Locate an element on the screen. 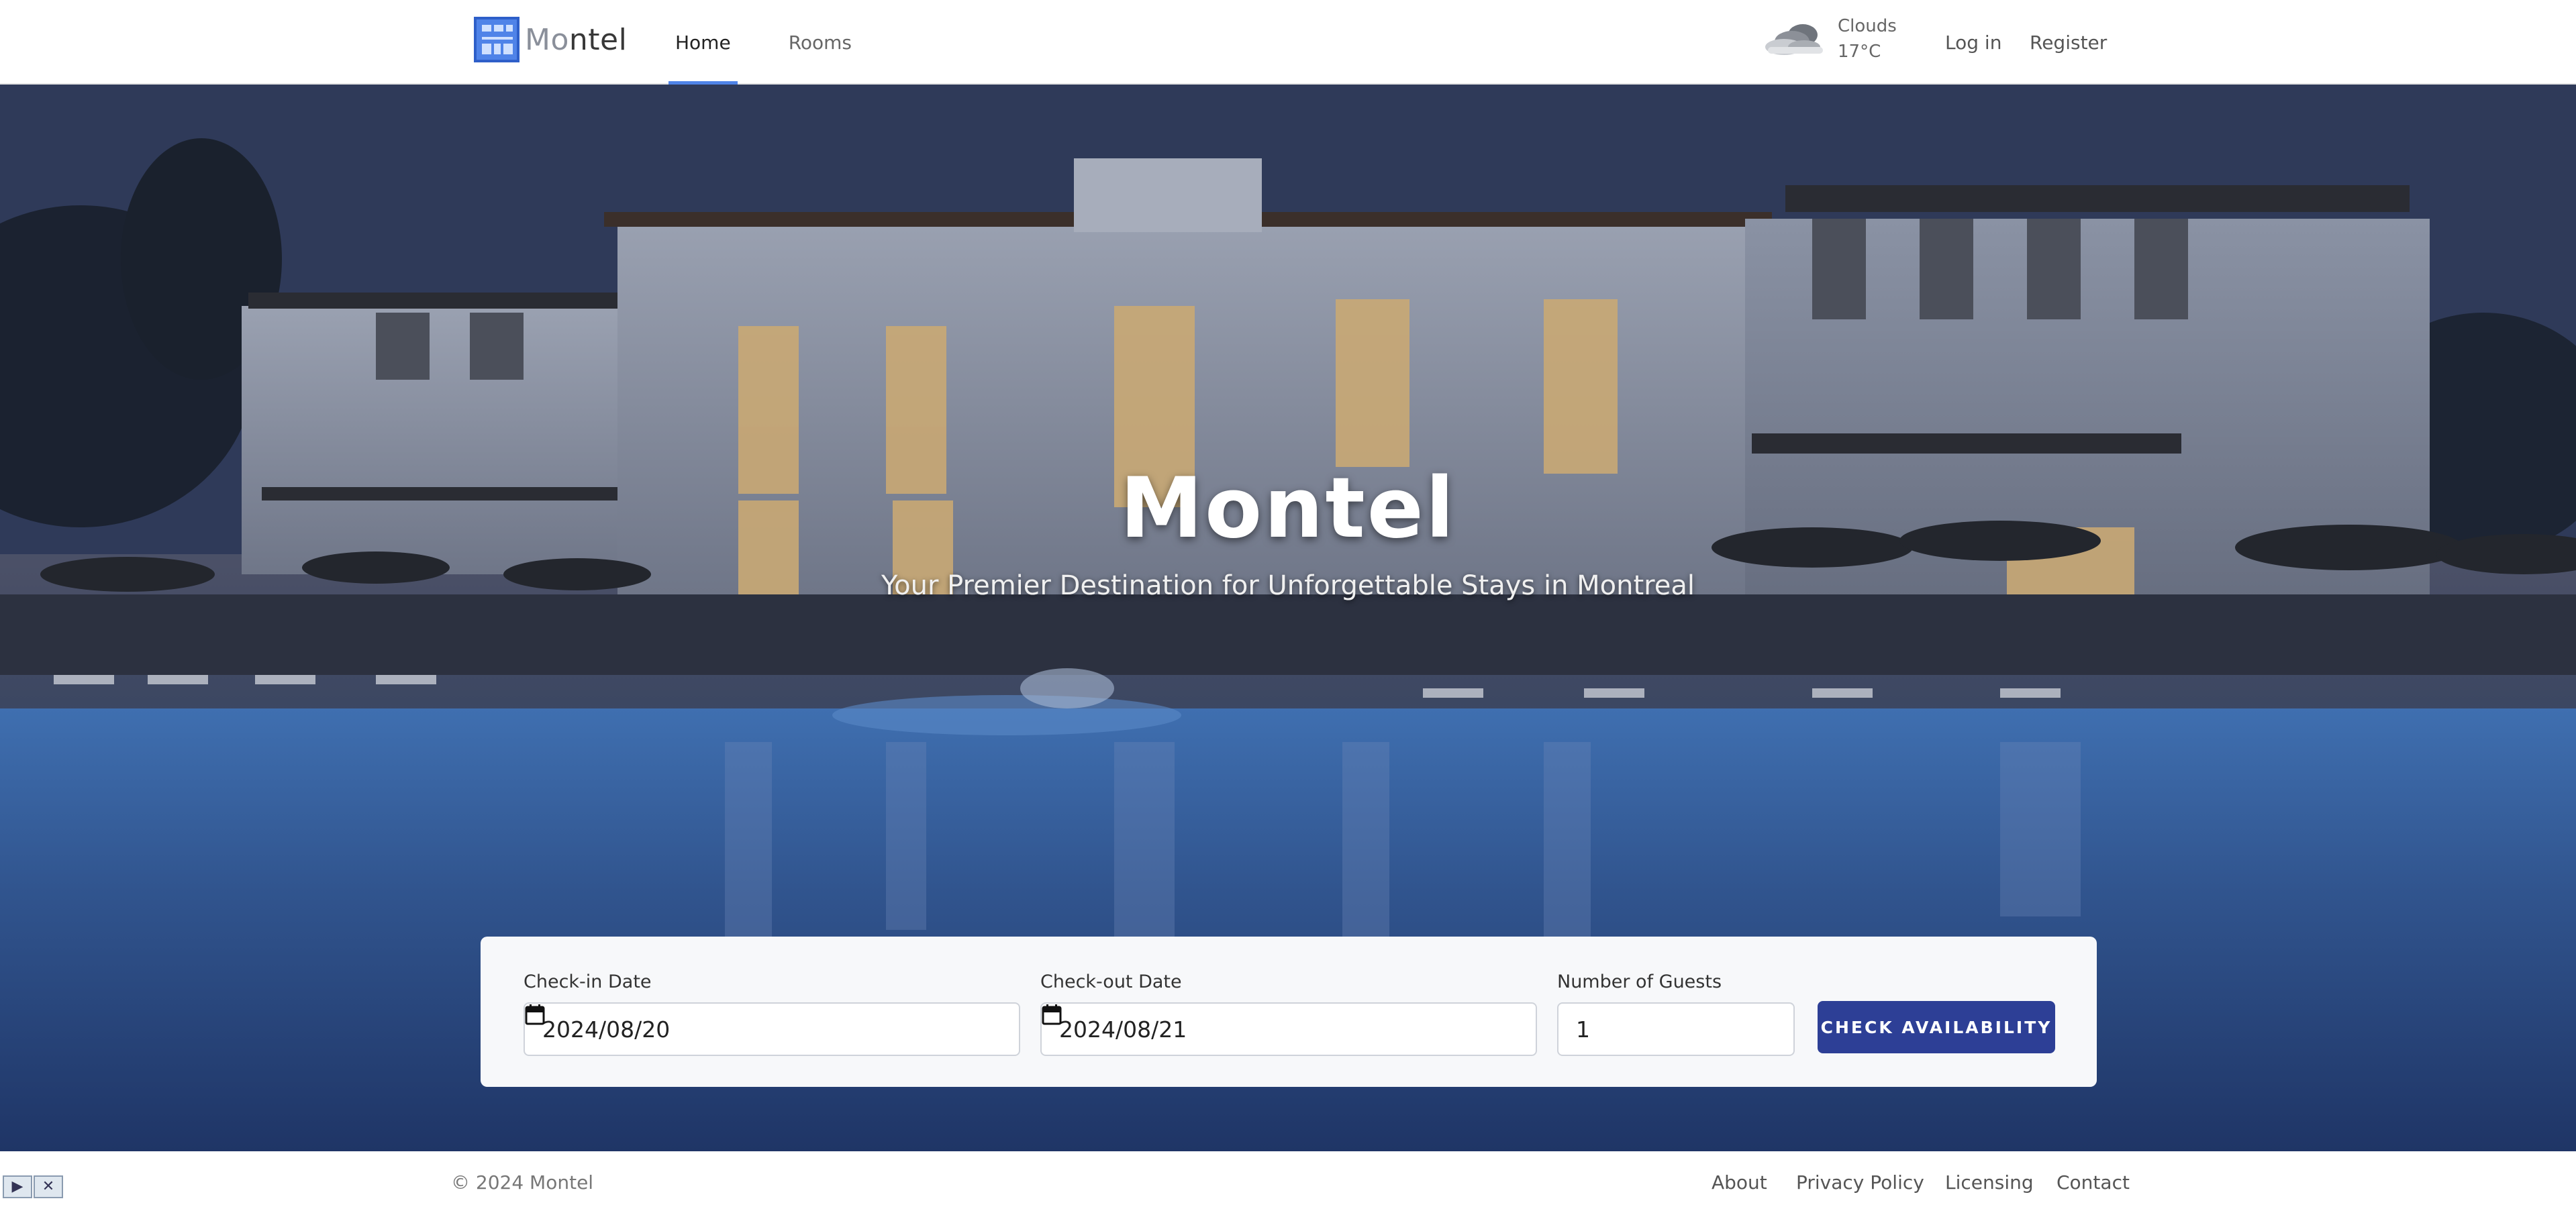 Image resolution: width=2576 pixels, height=1213 pixels. footer-link-licensing: Licensing is located at coordinates (1989, 1182).